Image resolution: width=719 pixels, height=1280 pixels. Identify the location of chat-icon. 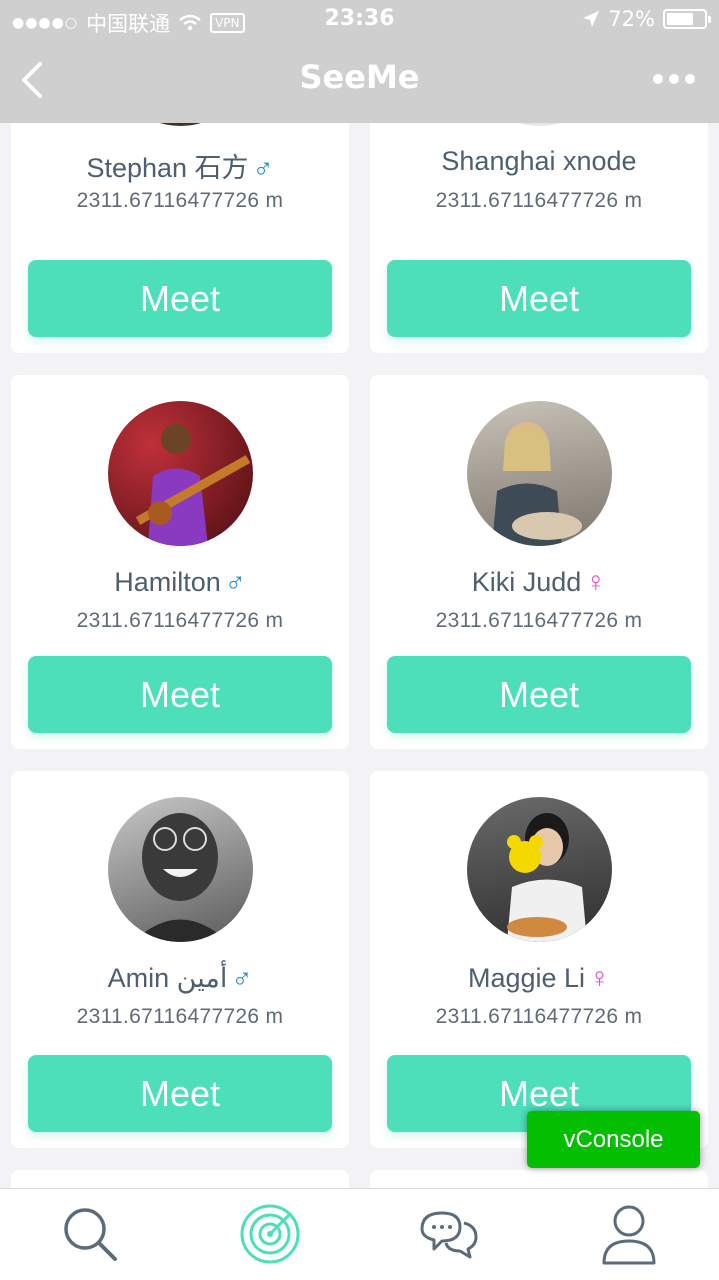
(449, 1234).